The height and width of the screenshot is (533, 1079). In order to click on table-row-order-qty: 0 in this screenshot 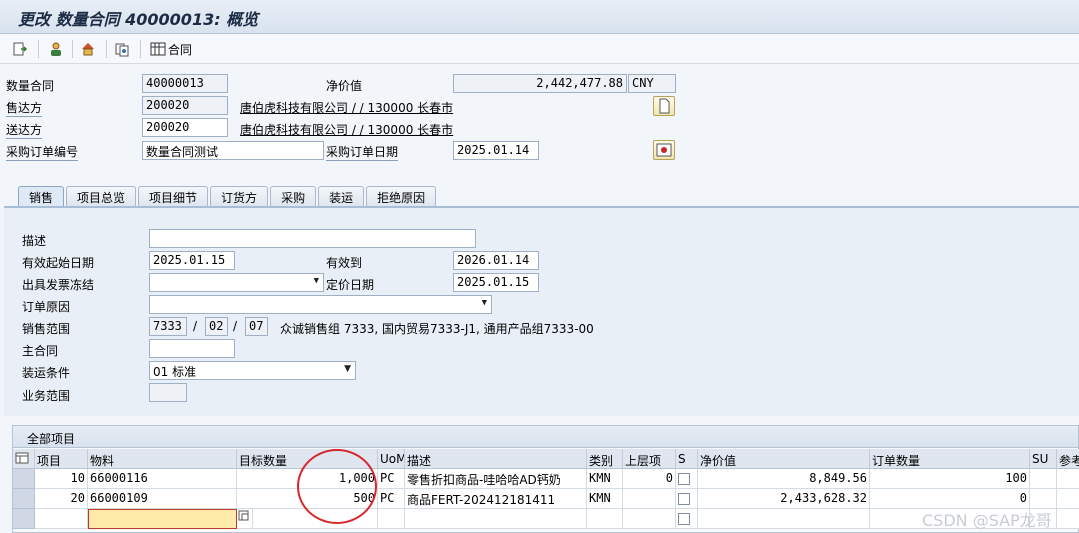, I will do `click(950, 499)`.